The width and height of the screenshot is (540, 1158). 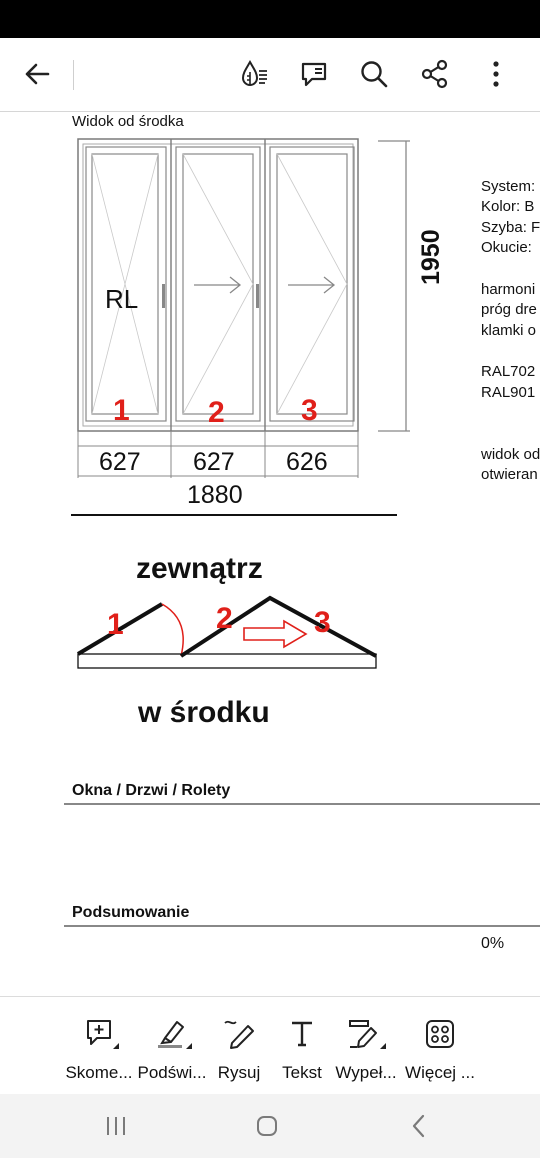 I want to click on summary-percent: 0%, so click(x=493, y=943).